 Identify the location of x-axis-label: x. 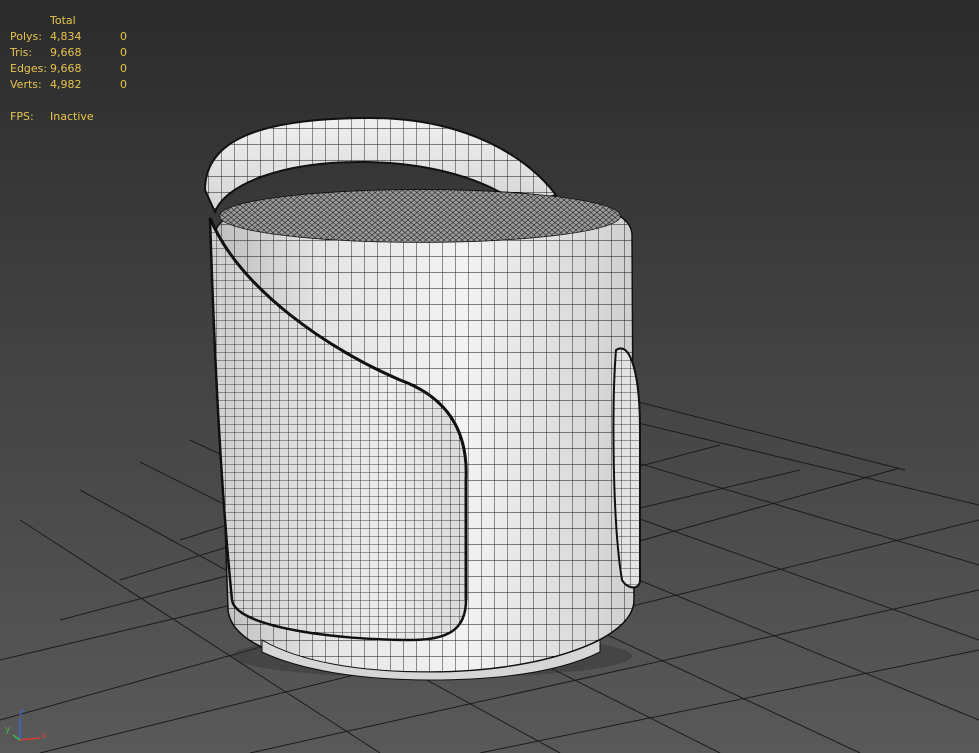
(44, 736).